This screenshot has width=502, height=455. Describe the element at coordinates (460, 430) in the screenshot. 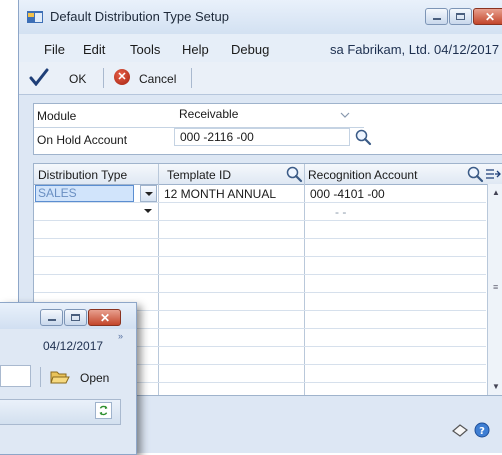

I see `note-icon` at that location.